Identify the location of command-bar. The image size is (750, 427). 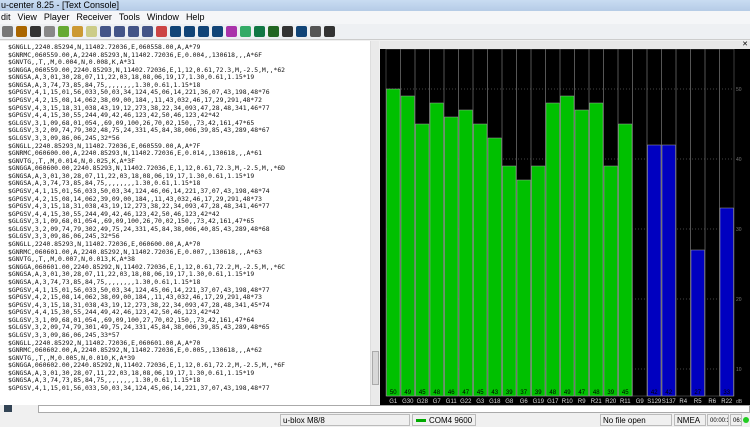
(375, 409).